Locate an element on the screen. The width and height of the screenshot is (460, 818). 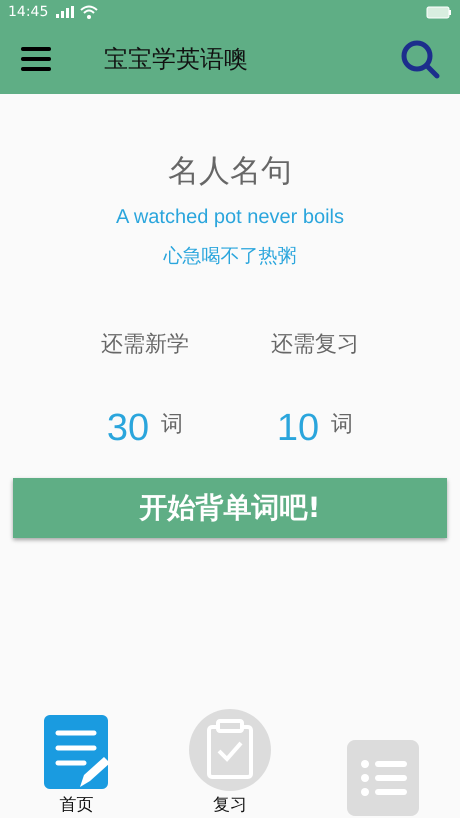
stat-label: 还需复习 is located at coordinates (315, 345).